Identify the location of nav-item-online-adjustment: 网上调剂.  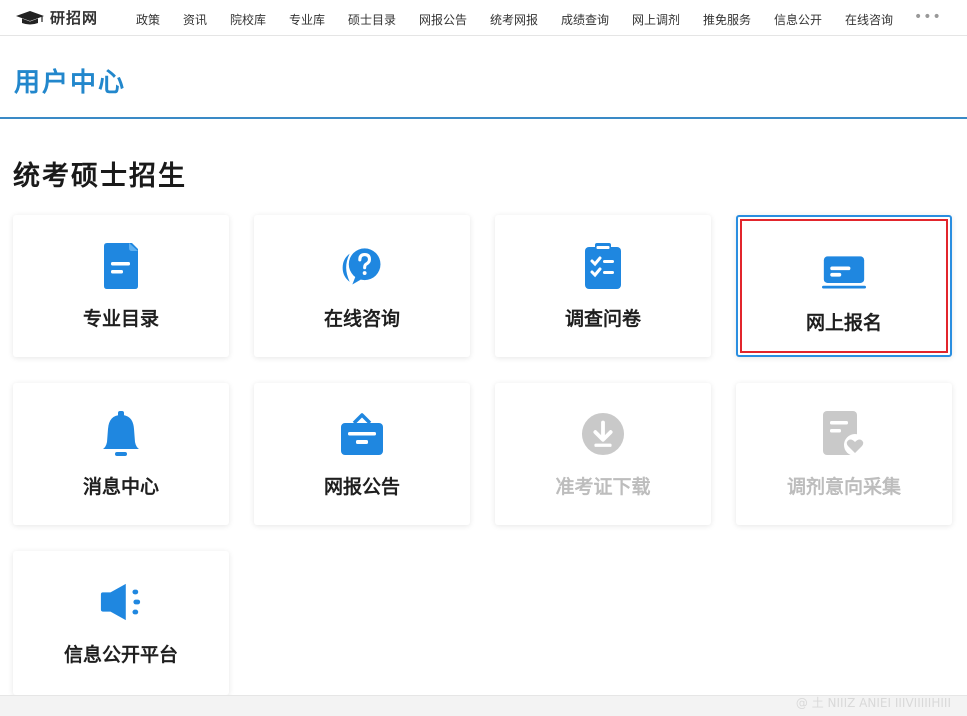
(656, 19).